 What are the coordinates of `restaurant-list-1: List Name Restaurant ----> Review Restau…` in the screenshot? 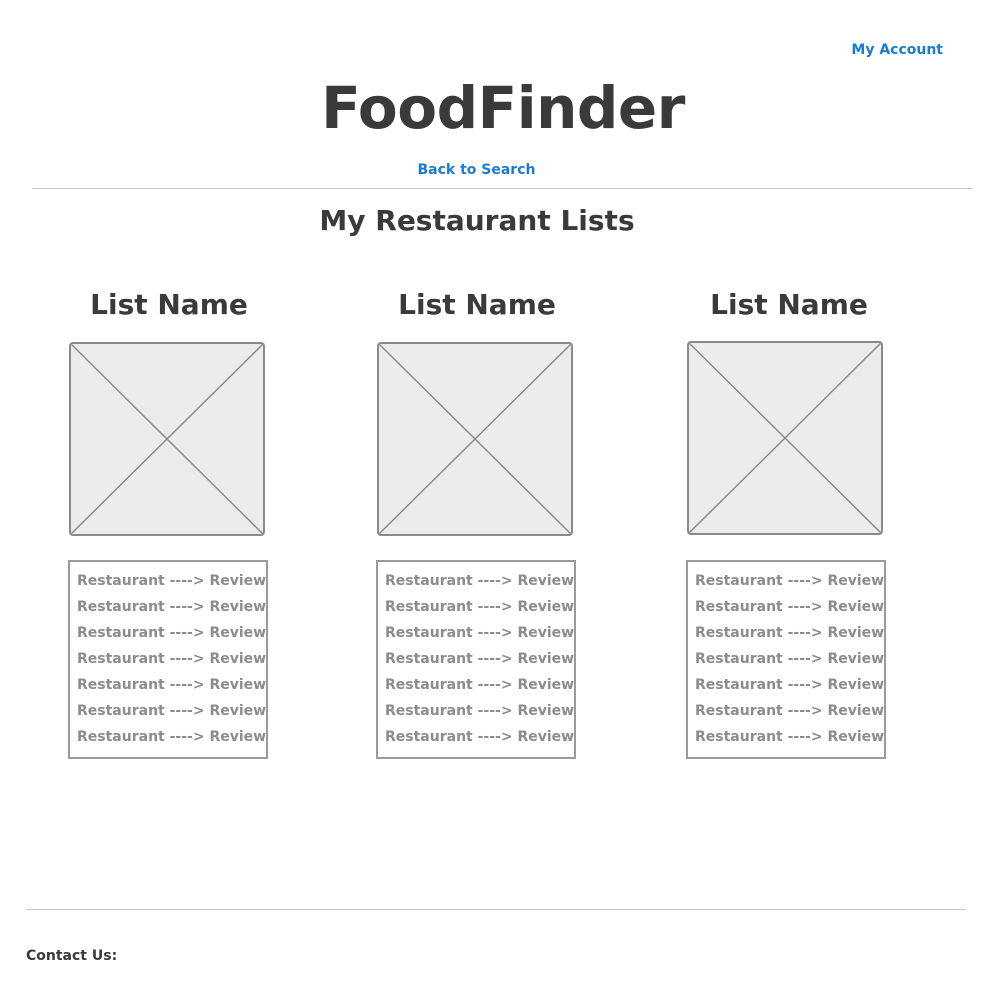 It's located at (168, 523).